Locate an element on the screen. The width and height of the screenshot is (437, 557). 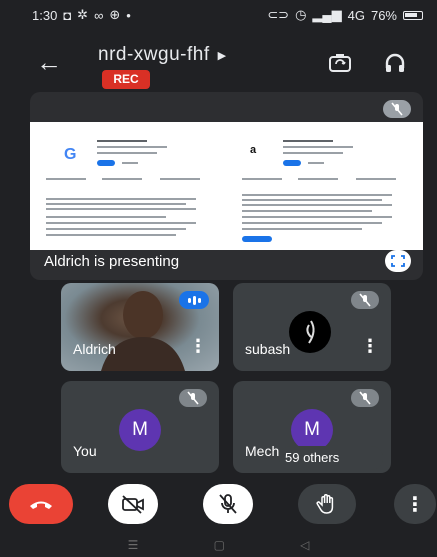
camera-off-icon is located at coordinates (133, 504).